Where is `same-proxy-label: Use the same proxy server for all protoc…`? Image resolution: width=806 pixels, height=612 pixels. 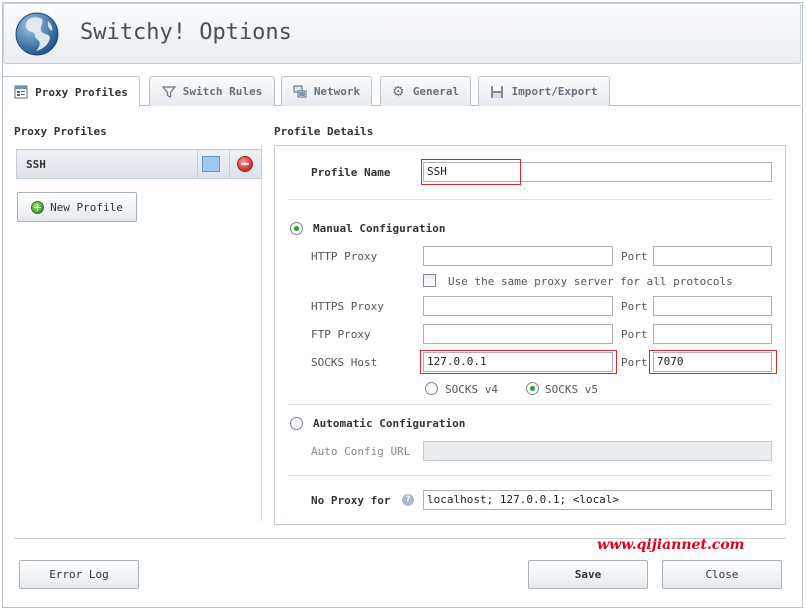 same-proxy-label: Use the same proxy server for all protoc… is located at coordinates (590, 281).